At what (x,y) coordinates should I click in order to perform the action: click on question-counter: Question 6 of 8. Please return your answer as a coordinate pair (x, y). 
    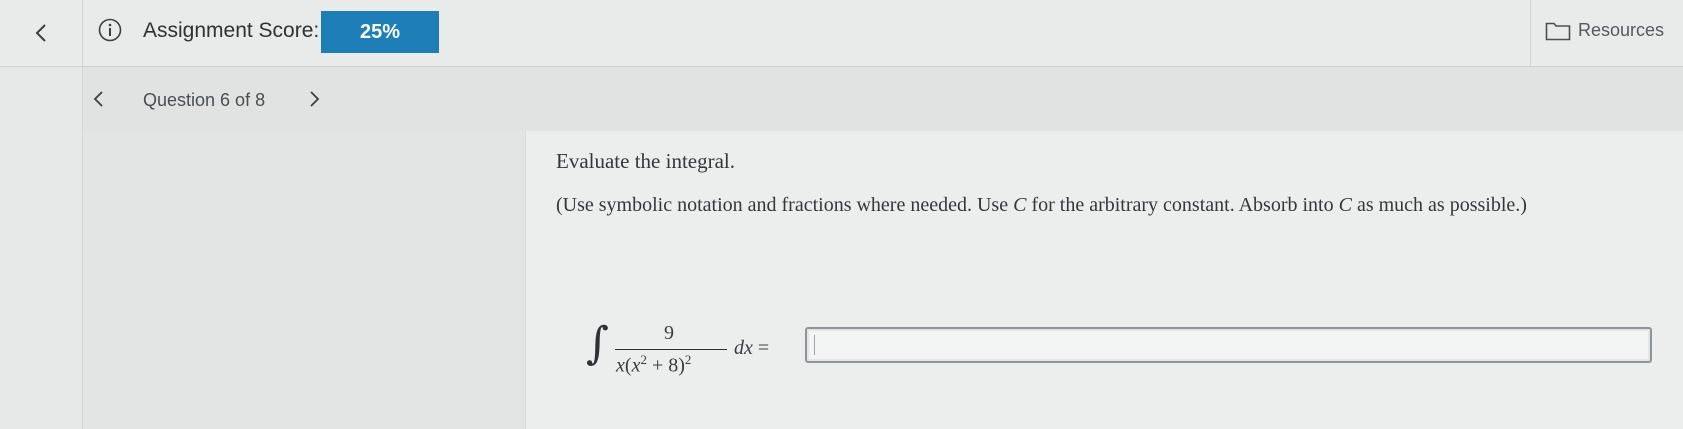
    Looking at the image, I should click on (204, 100).